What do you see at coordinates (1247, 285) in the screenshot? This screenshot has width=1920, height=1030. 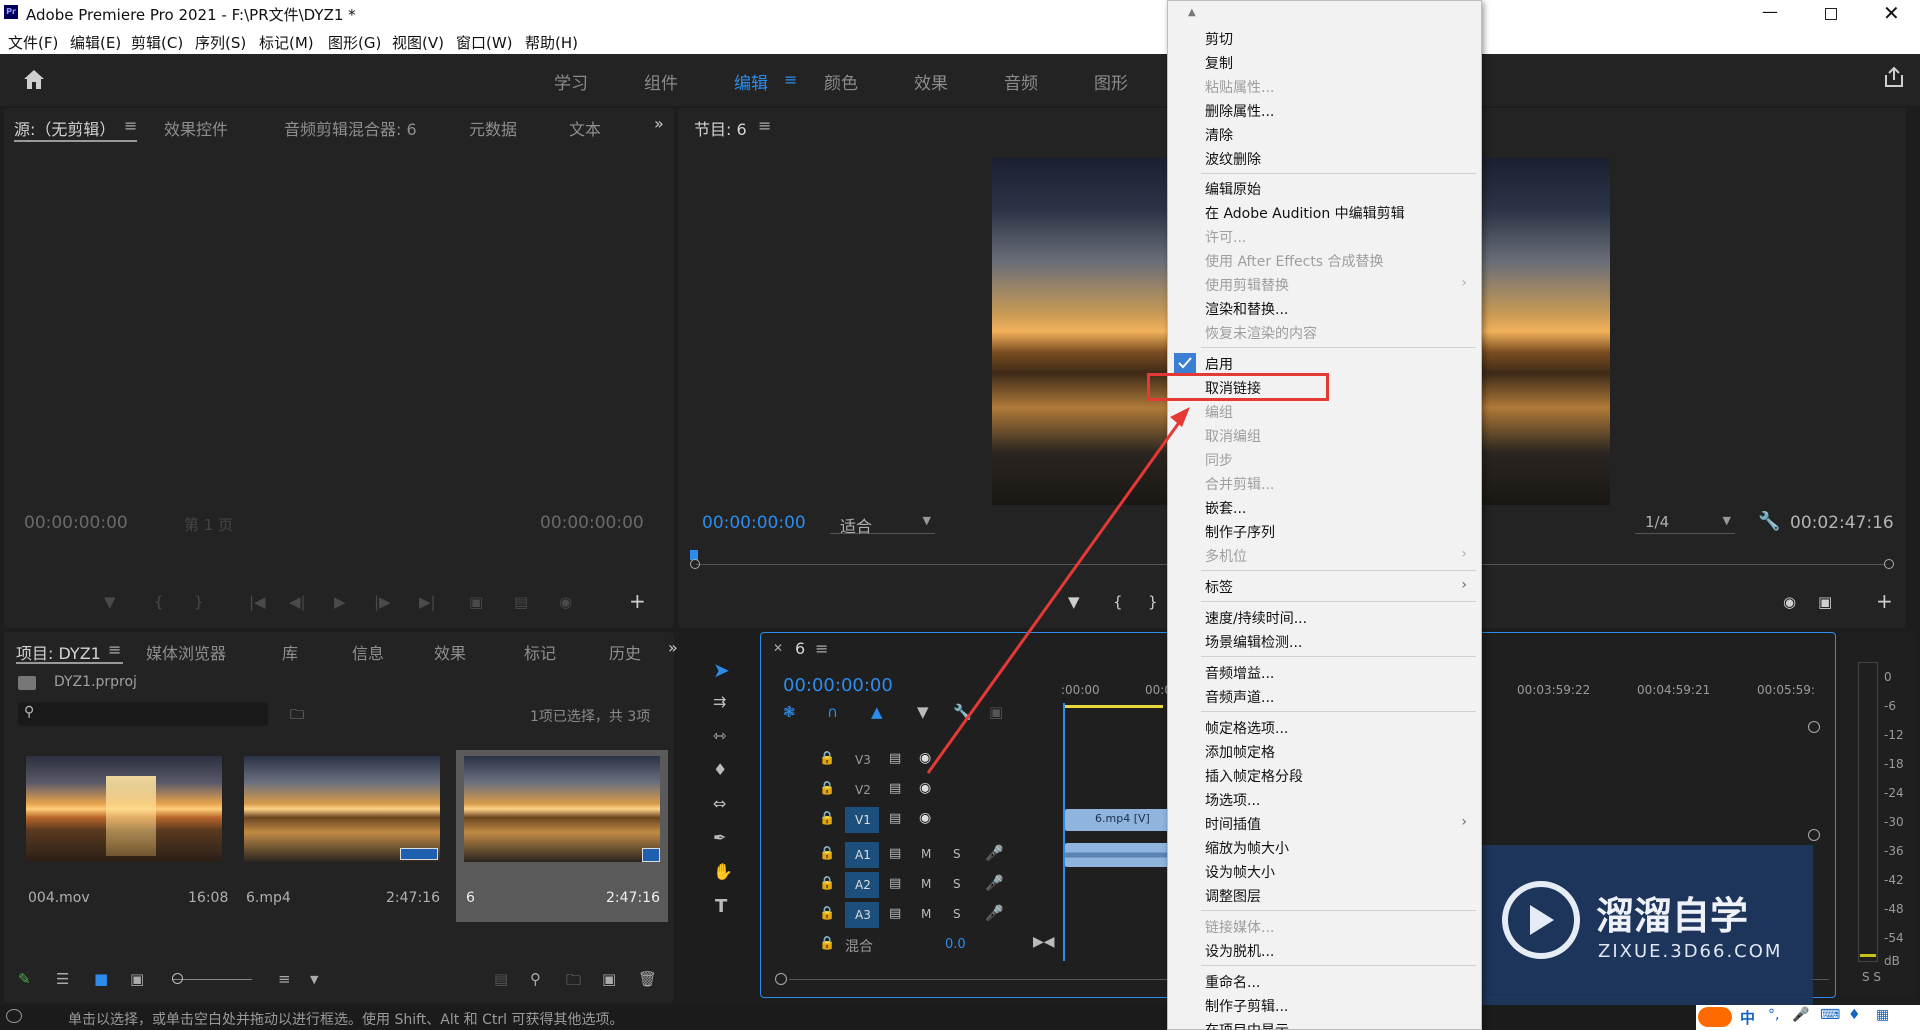 I see `menu-item-replace-with-clip: 使用剪辑替换` at bounding box center [1247, 285].